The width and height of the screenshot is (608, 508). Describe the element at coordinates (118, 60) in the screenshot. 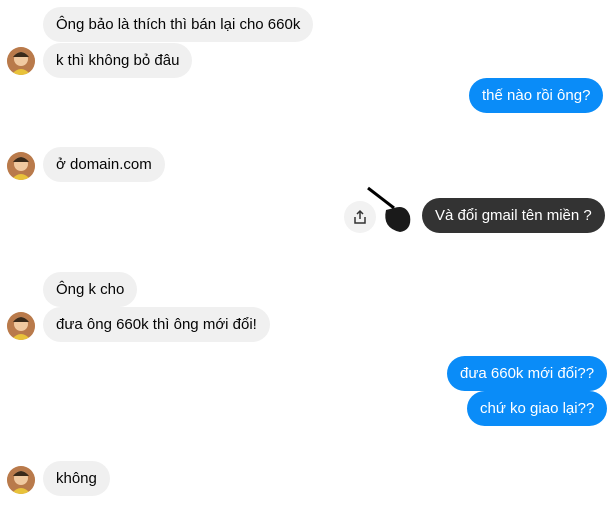

I see `message-bubble-incoming: k thì không bỏ đâu` at that location.